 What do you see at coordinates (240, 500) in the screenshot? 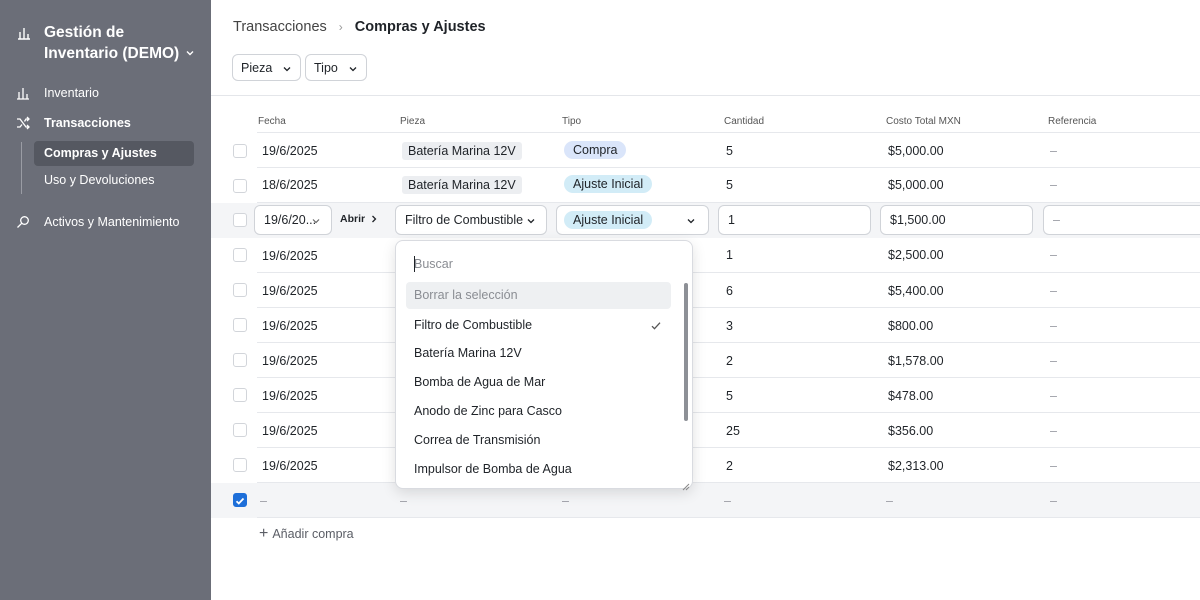
I see `row-checkbox-checked` at bounding box center [240, 500].